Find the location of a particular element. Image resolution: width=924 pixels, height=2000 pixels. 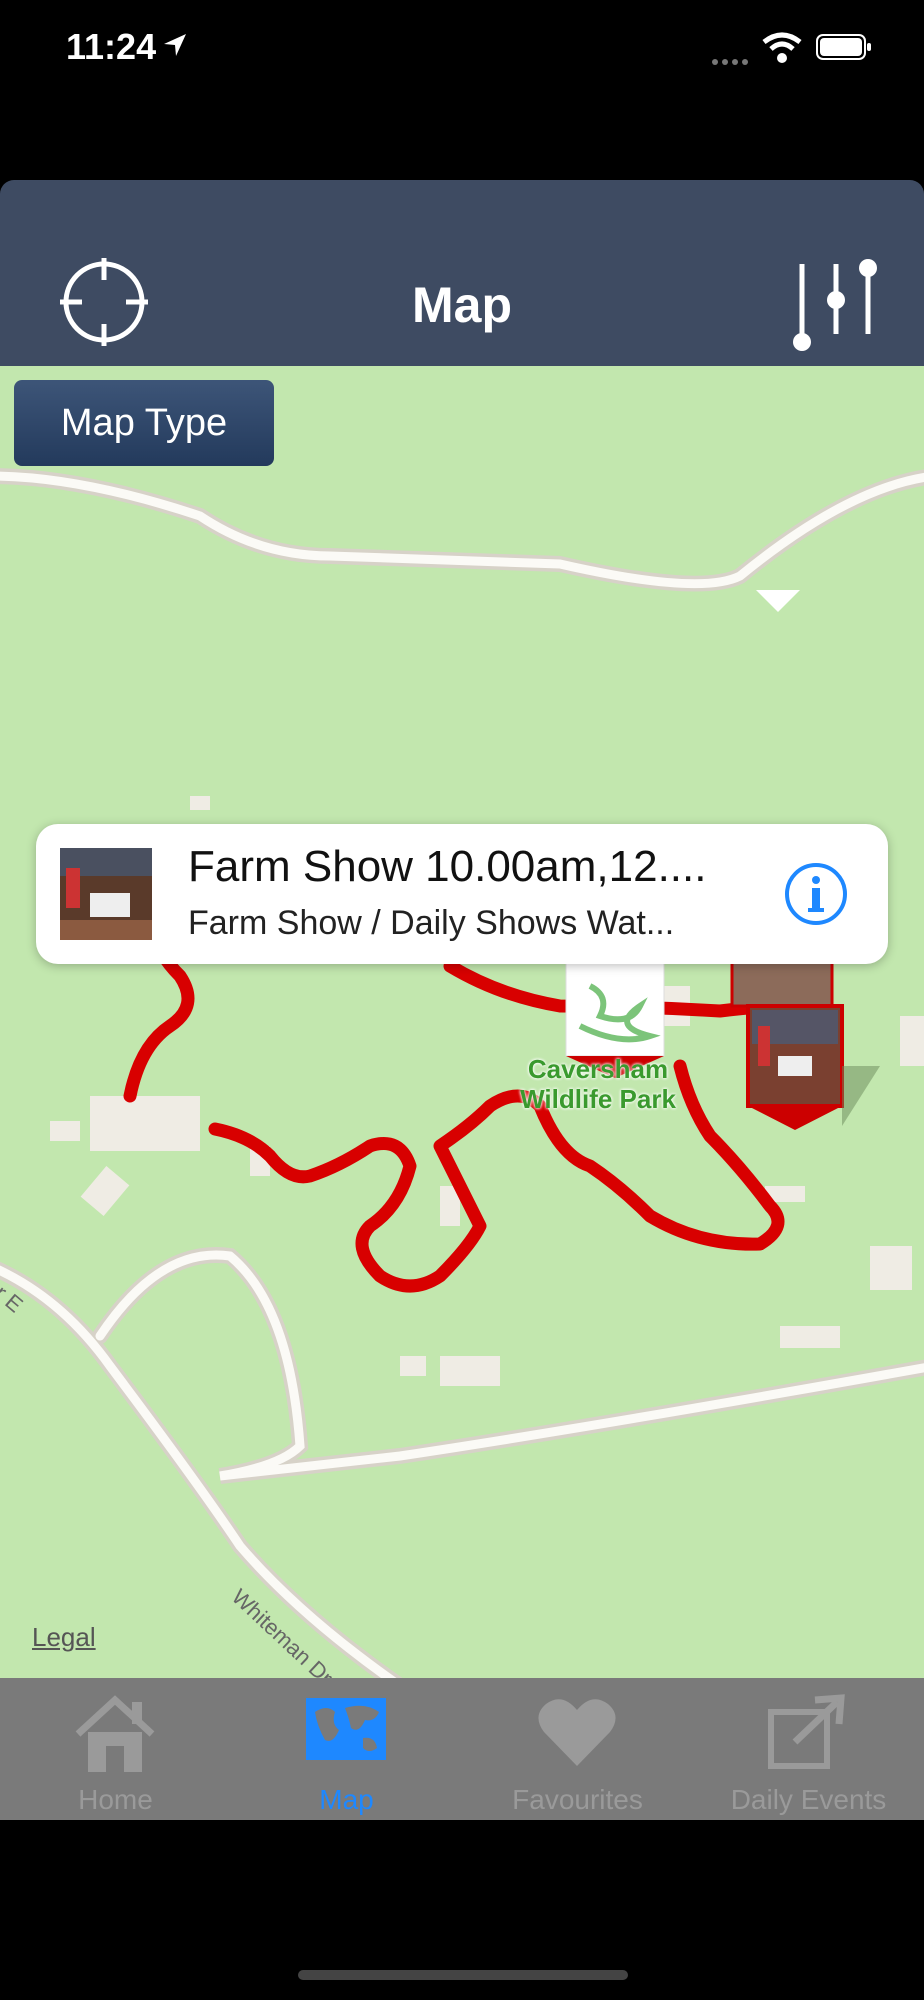

map-type-button: Map Type is located at coordinates (144, 423).